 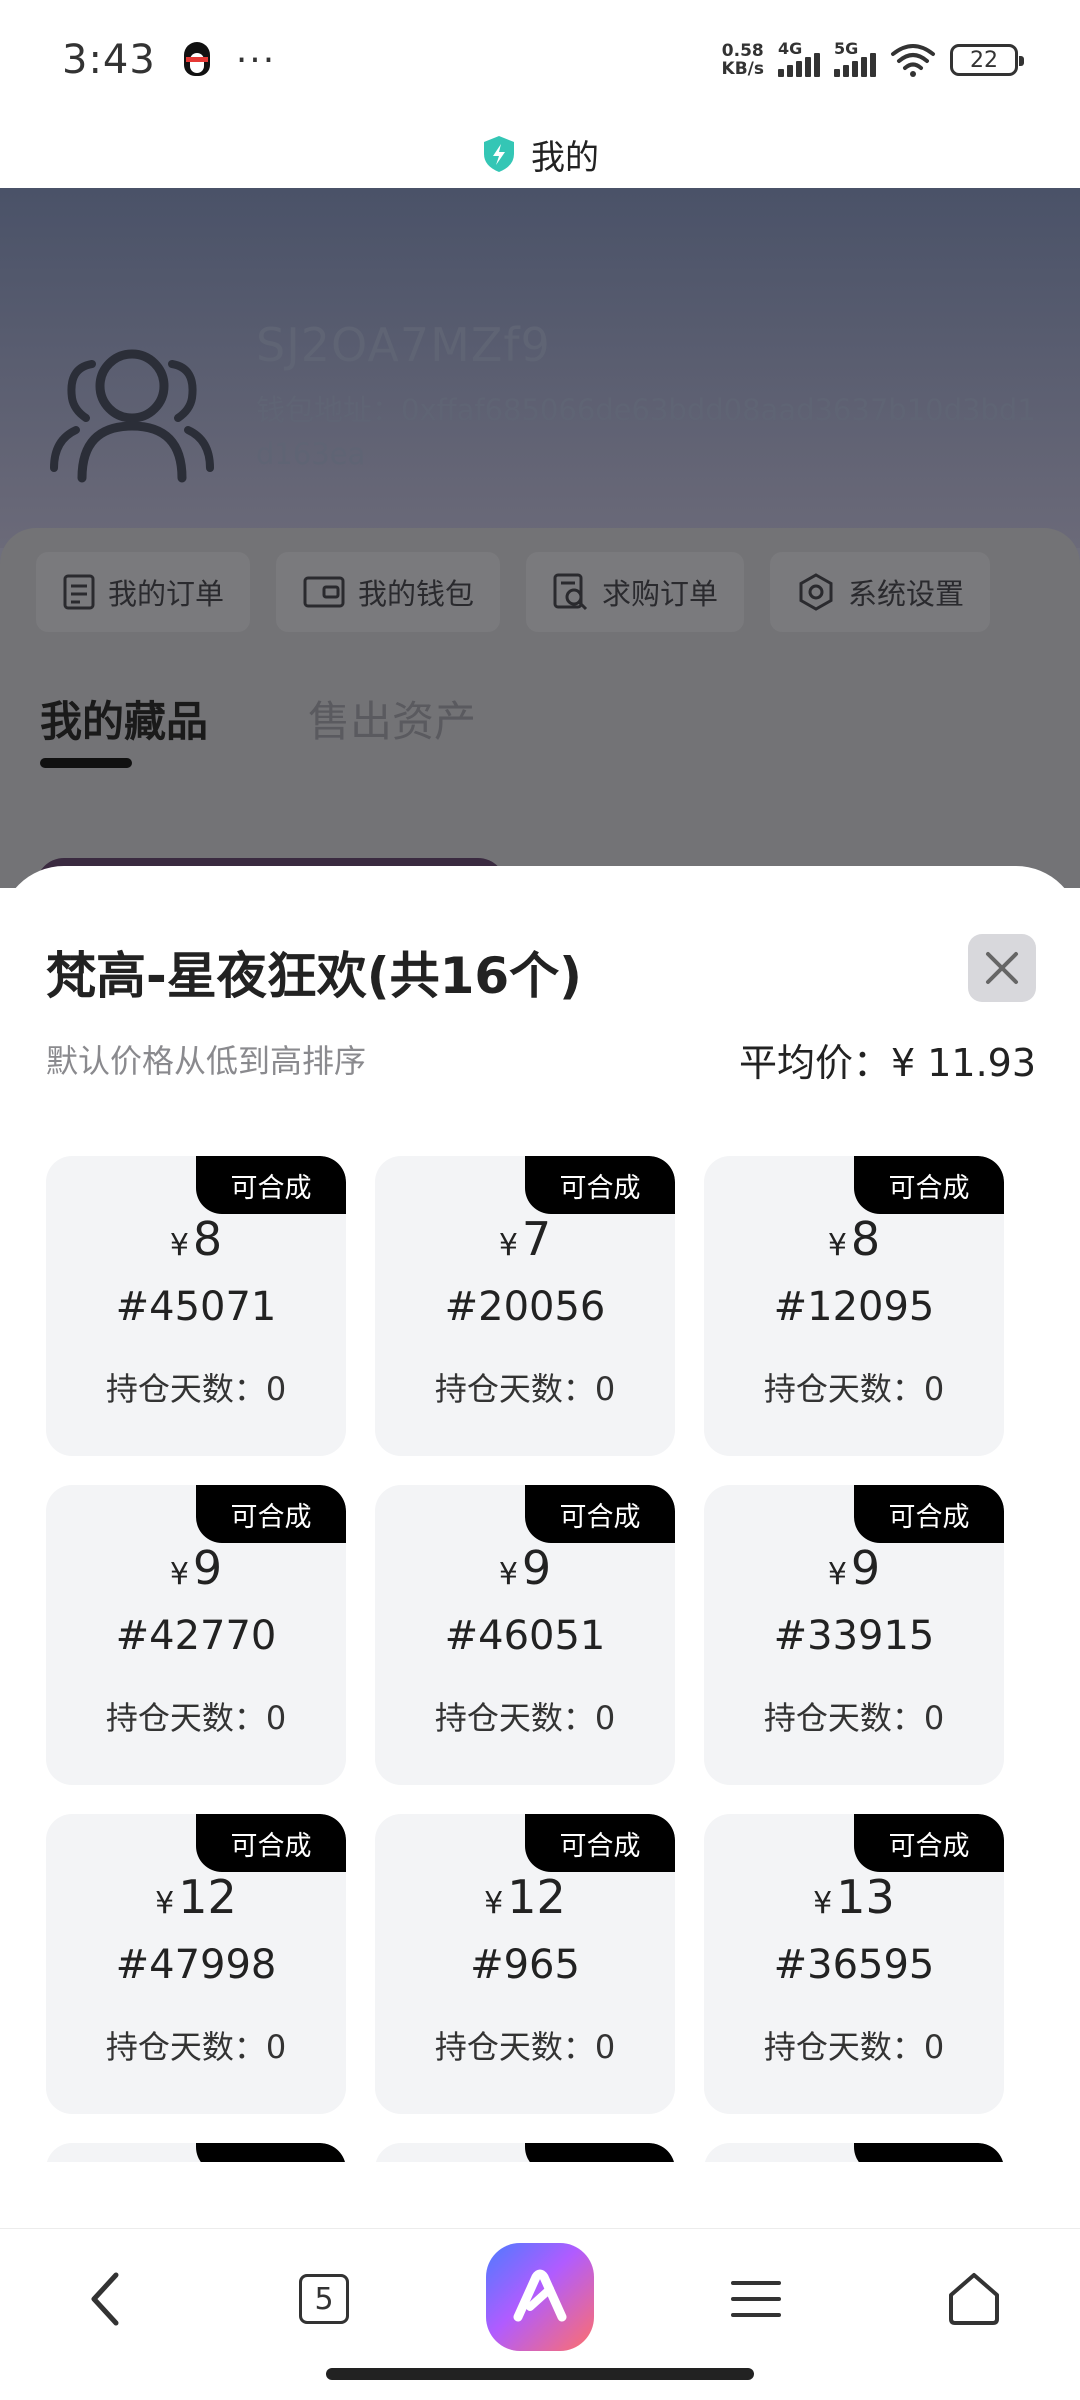 I want to click on sort-hint: 默认价格从低到高排序, so click(x=206, y=1061).